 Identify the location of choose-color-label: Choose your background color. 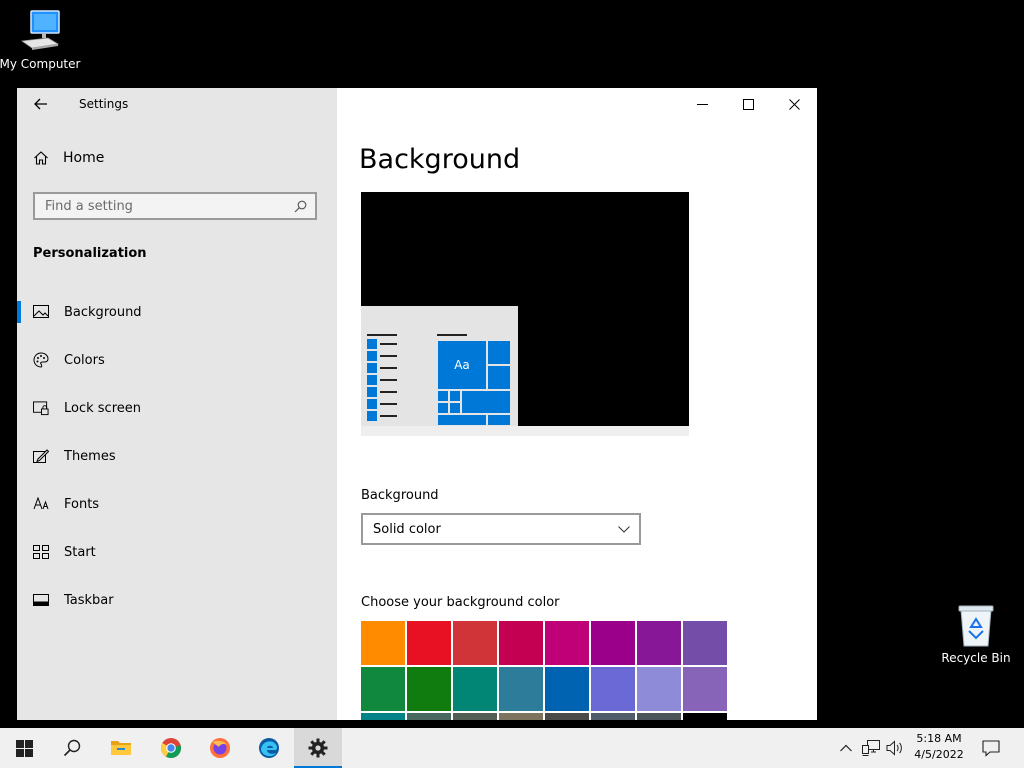
(460, 602).